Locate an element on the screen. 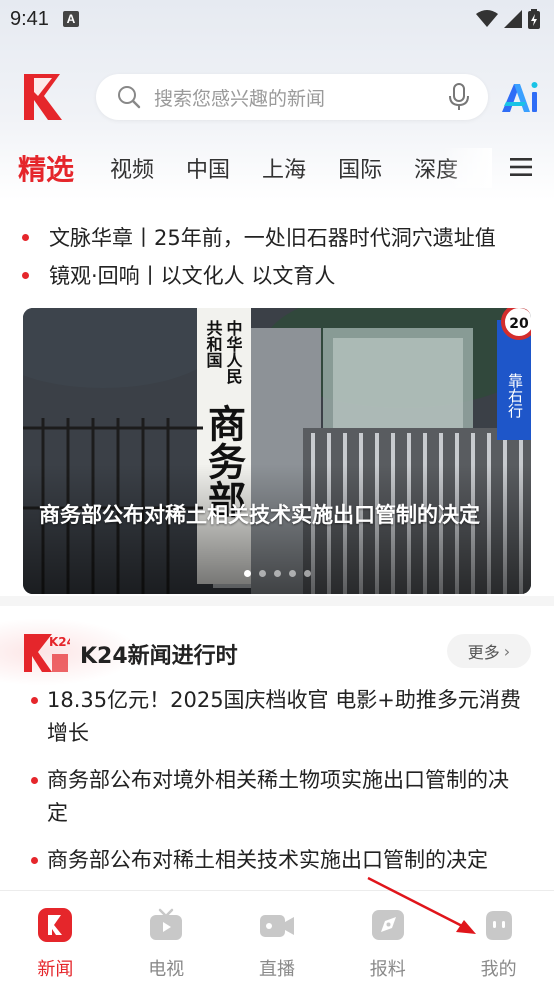 Image resolution: width=554 pixels, height=984 pixels. annotation-arrow-icon is located at coordinates (421, 905).